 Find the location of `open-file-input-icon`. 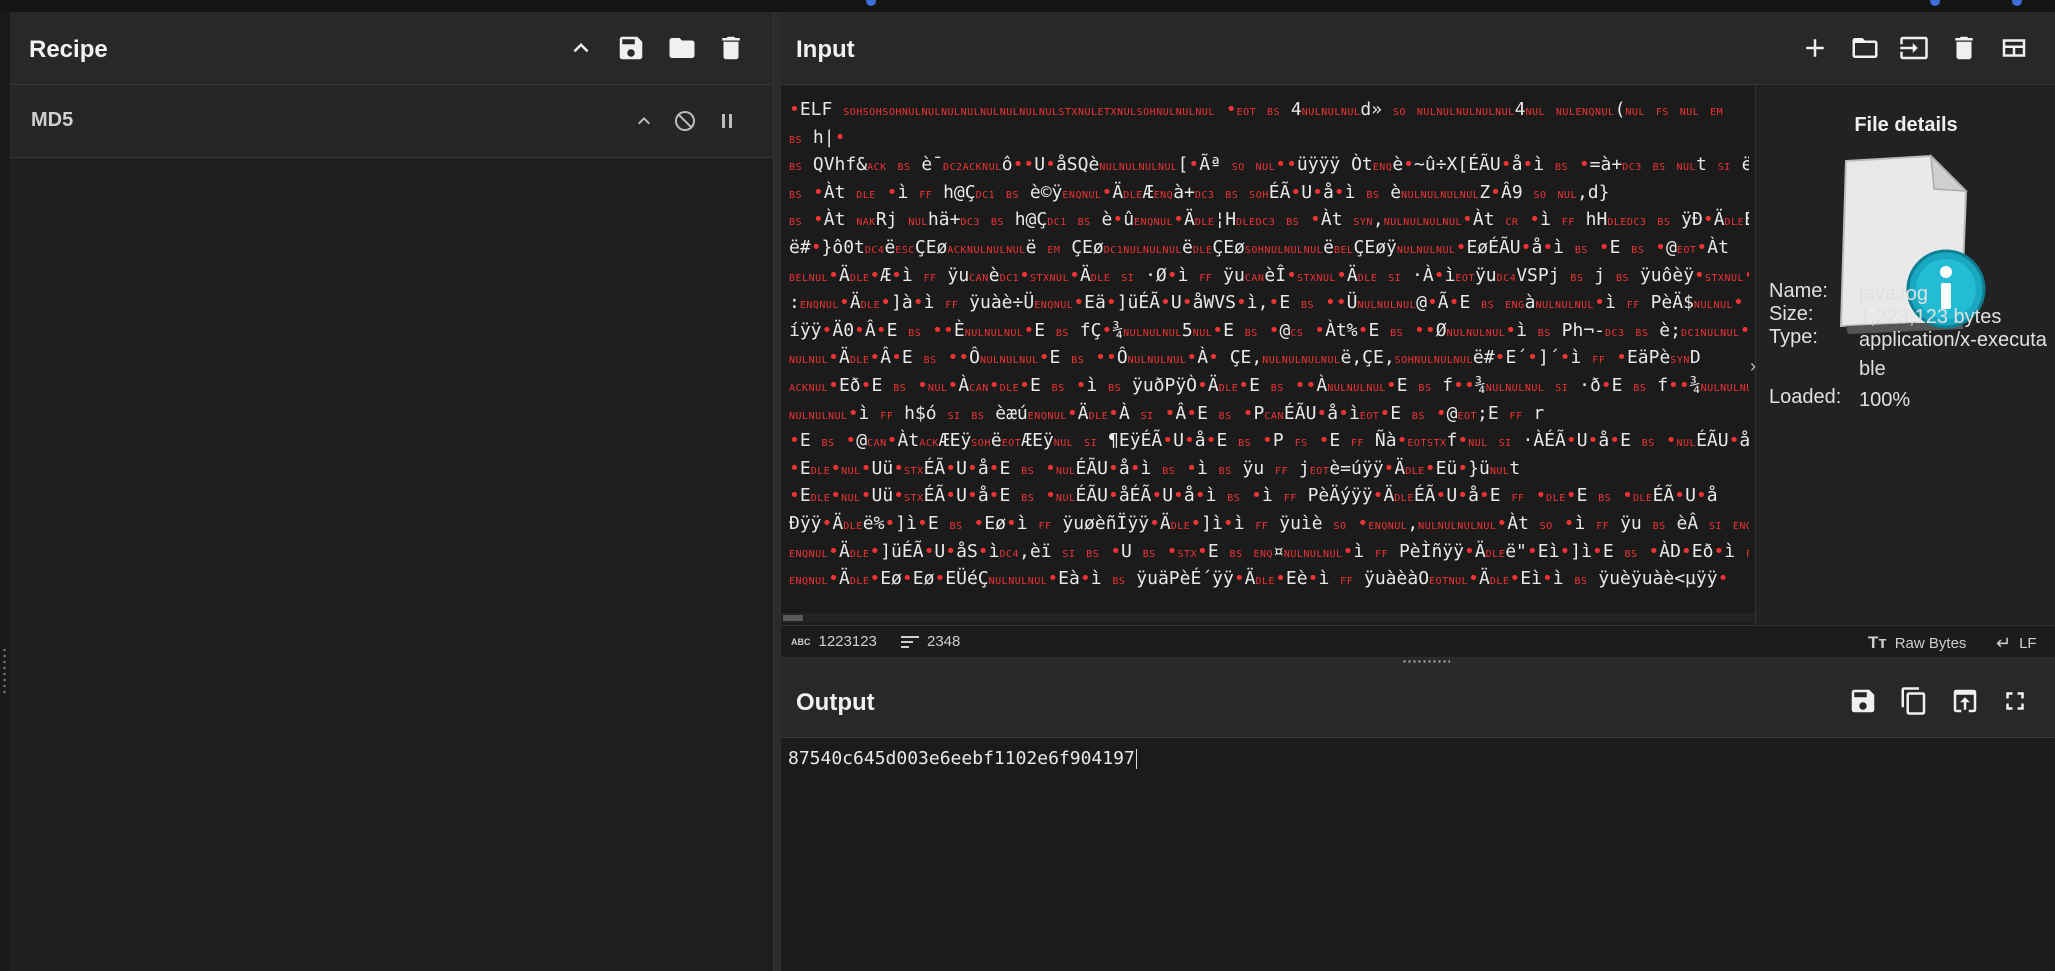

open-file-input-icon is located at coordinates (1914, 48).